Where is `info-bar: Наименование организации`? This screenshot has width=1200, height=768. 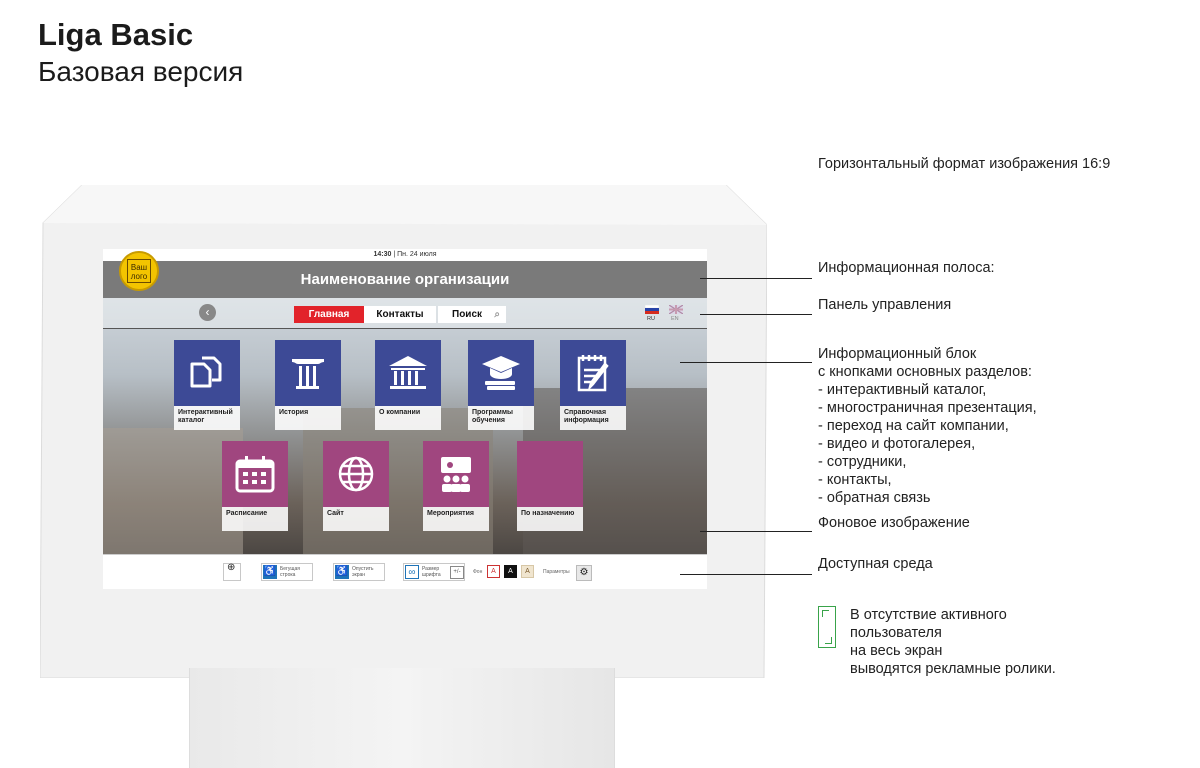 info-bar: Наименование организации is located at coordinates (405, 279).